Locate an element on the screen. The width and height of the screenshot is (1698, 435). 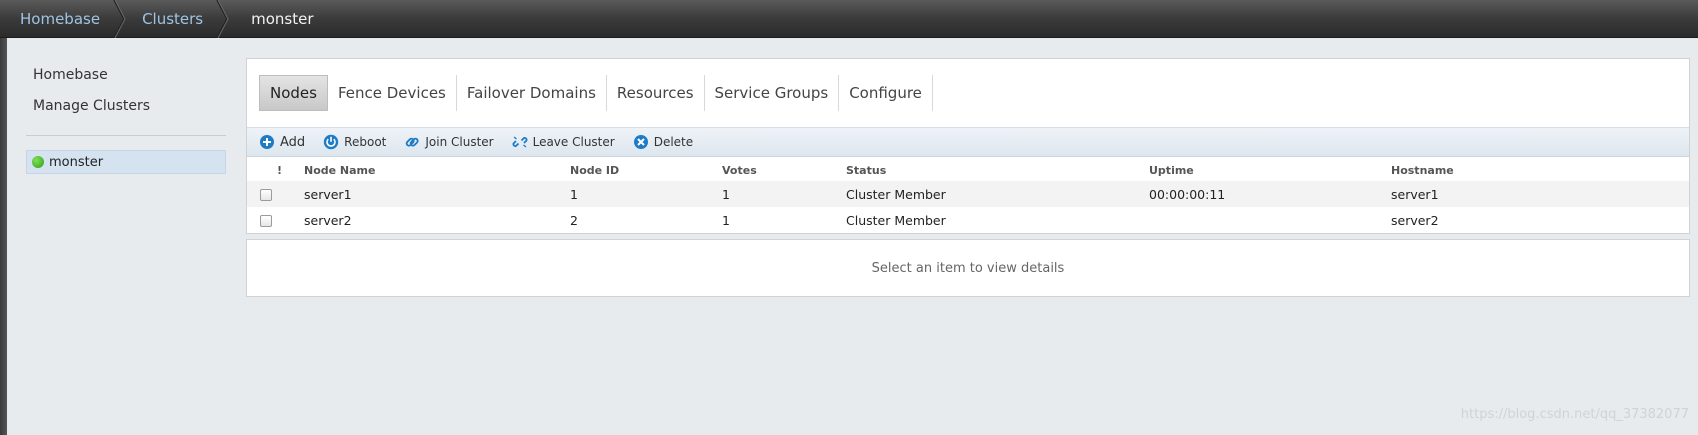
reboot-button: Reboot is located at coordinates (354, 142).